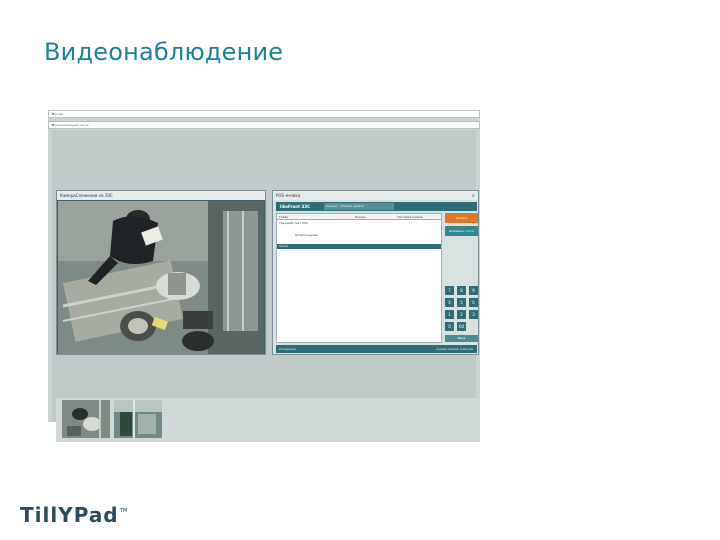  What do you see at coordinates (288, 195) in the screenshot?
I see `pos-window-title: POS-ячейка` at bounding box center [288, 195].